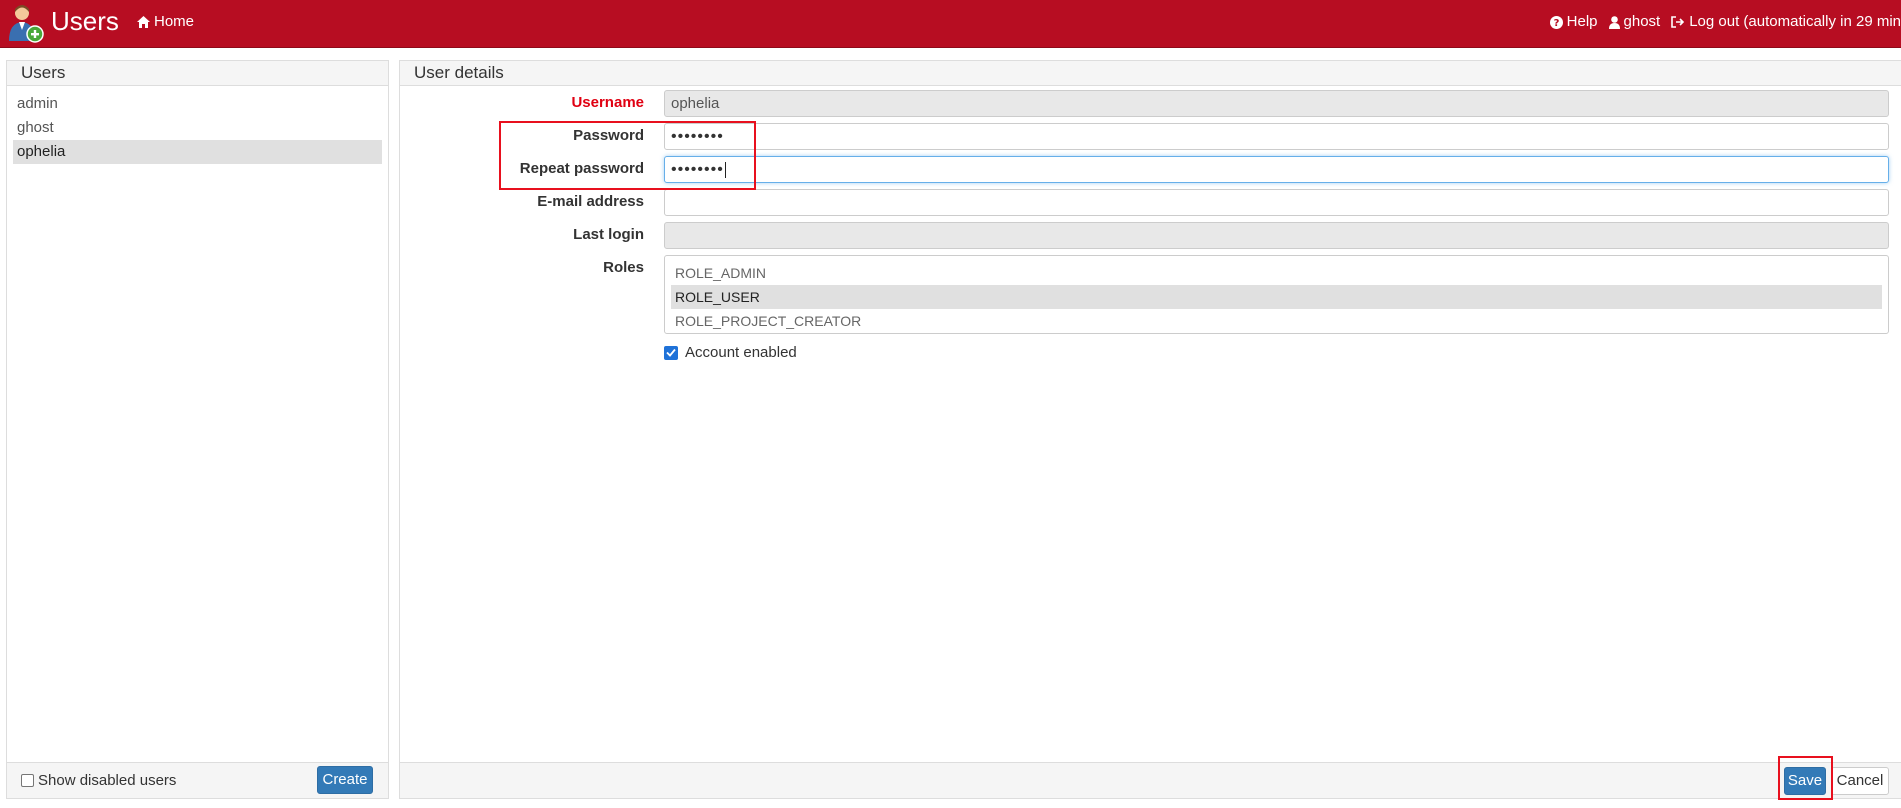 This screenshot has height=808, width=1901. What do you see at coordinates (1582, 21) in the screenshot?
I see `nav-help-label: Help` at bounding box center [1582, 21].